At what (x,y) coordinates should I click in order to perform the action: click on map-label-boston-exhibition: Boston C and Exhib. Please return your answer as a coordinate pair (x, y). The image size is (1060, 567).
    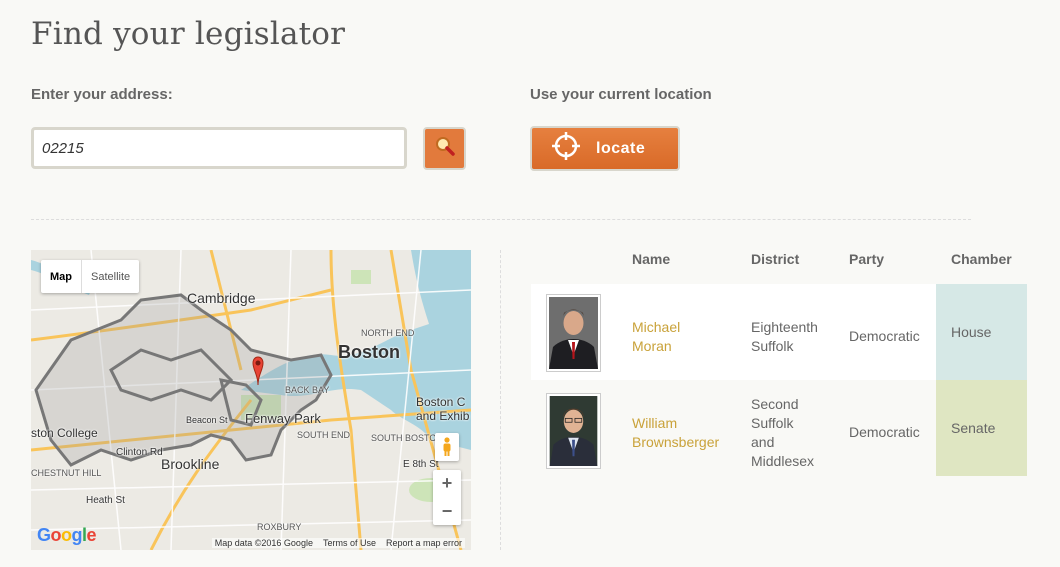
    Looking at the image, I should click on (443, 409).